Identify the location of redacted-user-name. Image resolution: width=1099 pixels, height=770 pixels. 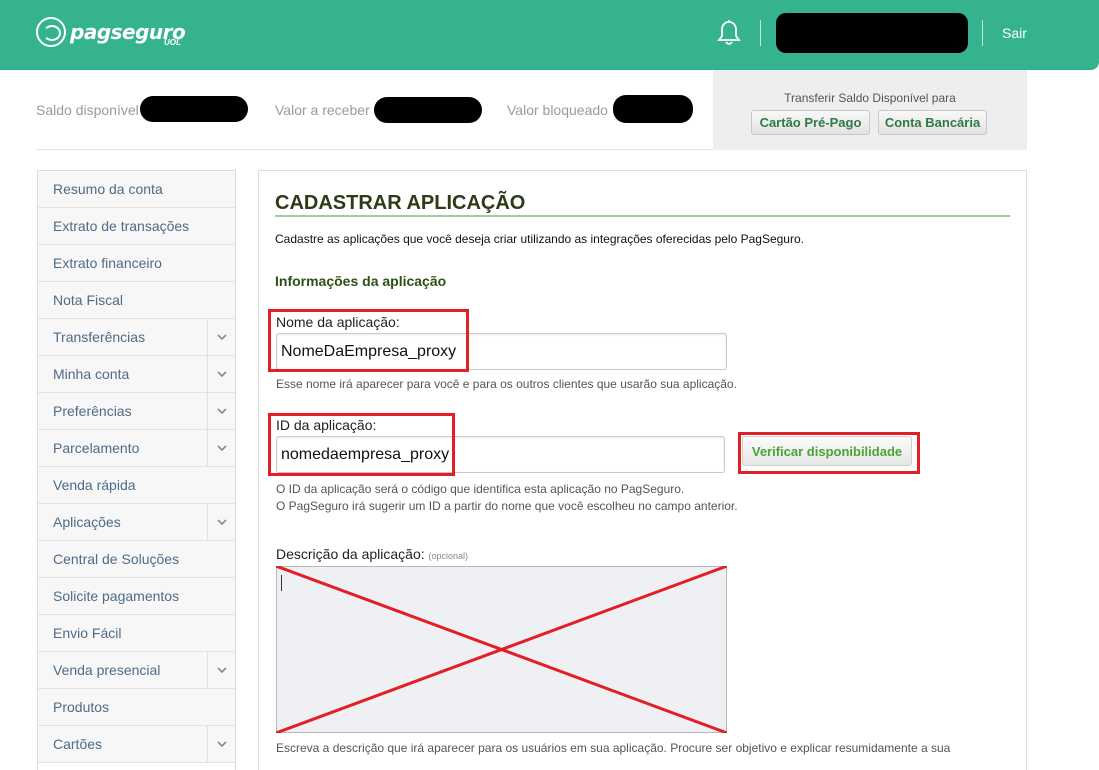
(872, 33).